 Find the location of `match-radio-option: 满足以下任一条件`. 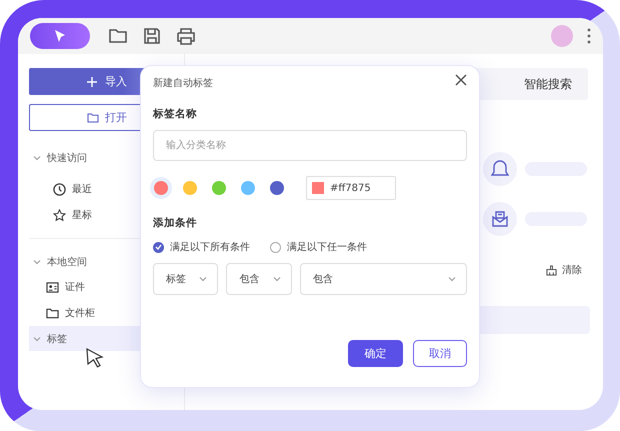

match-radio-option: 满足以下任一条件 is located at coordinates (318, 247).